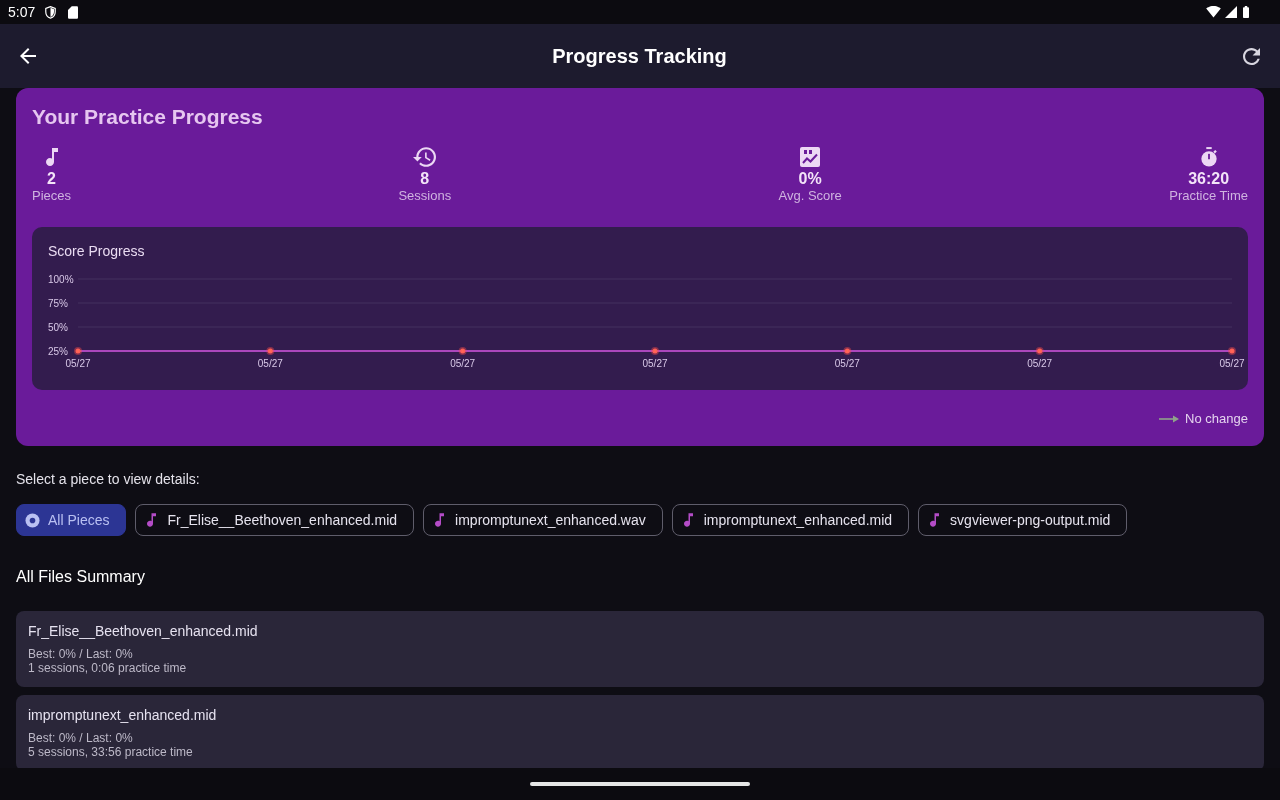 The image size is (1280, 800). Describe the element at coordinates (143, 631) in the screenshot. I see `file-name: Fr_Elise__Beethoven_enhanced.mid` at that location.